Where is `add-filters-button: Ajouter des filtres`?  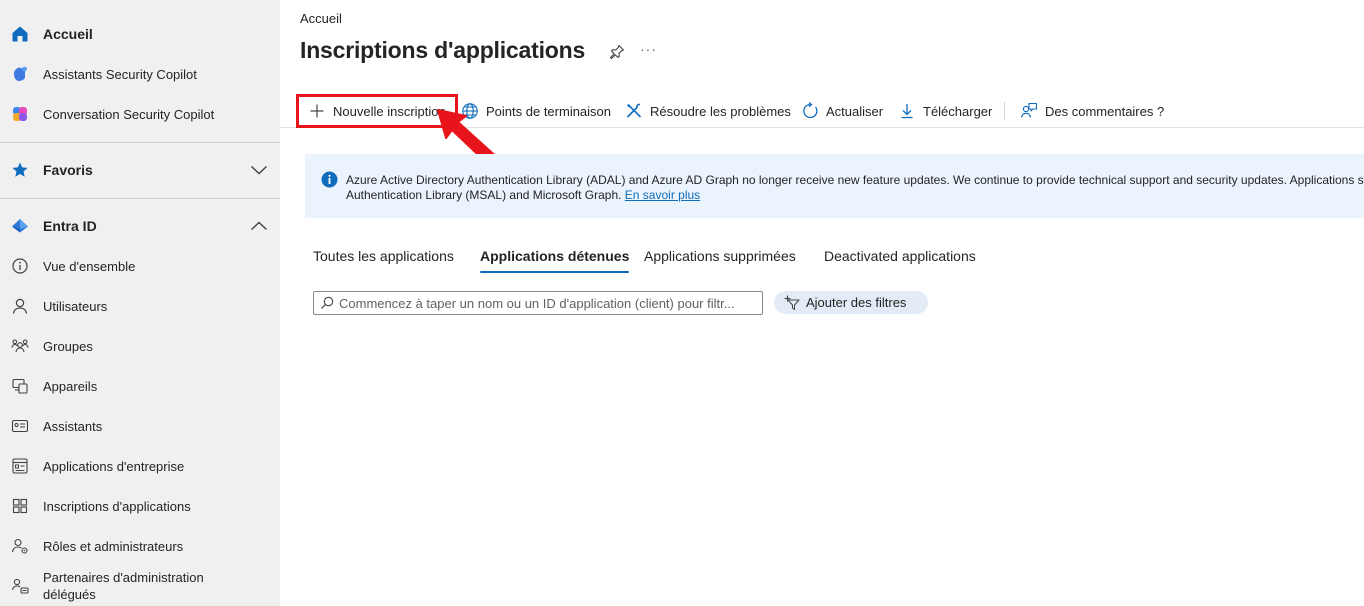 add-filters-button: Ajouter des filtres is located at coordinates (851, 302).